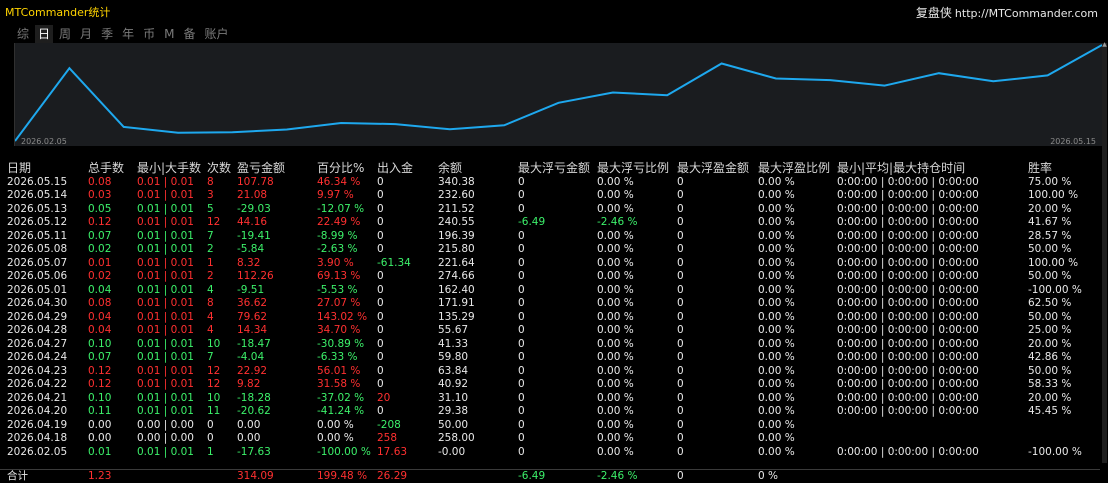 The width and height of the screenshot is (1108, 483). I want to click on tab-5: 年, so click(128, 34).